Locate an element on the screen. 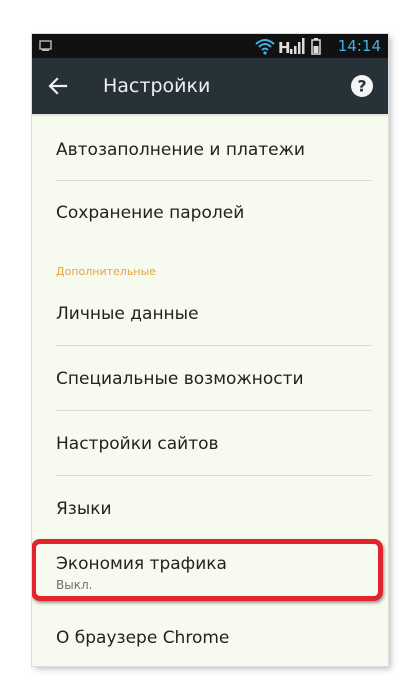 The image size is (420, 700). notification-icon is located at coordinates (45, 45).